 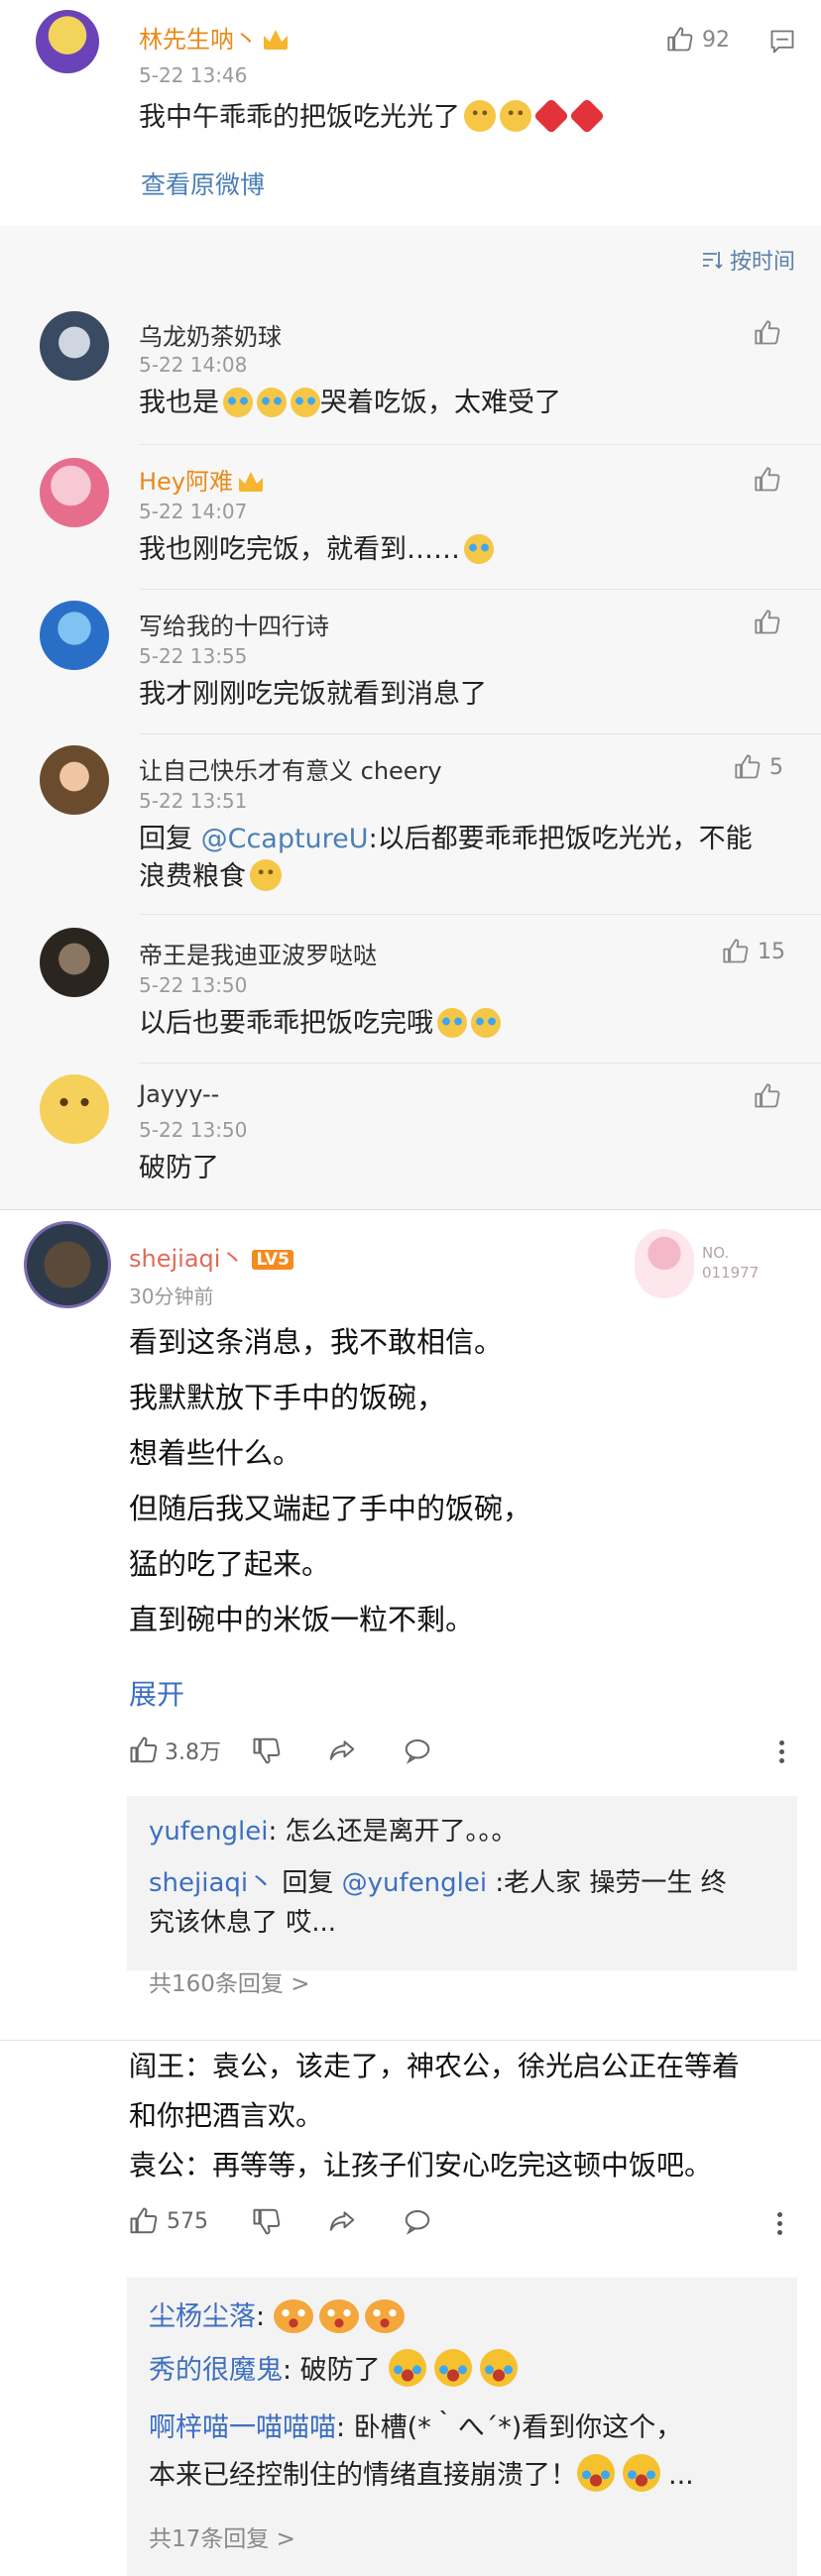 What do you see at coordinates (171, 1296) in the screenshot?
I see `thread-time: 30分钟前` at bounding box center [171, 1296].